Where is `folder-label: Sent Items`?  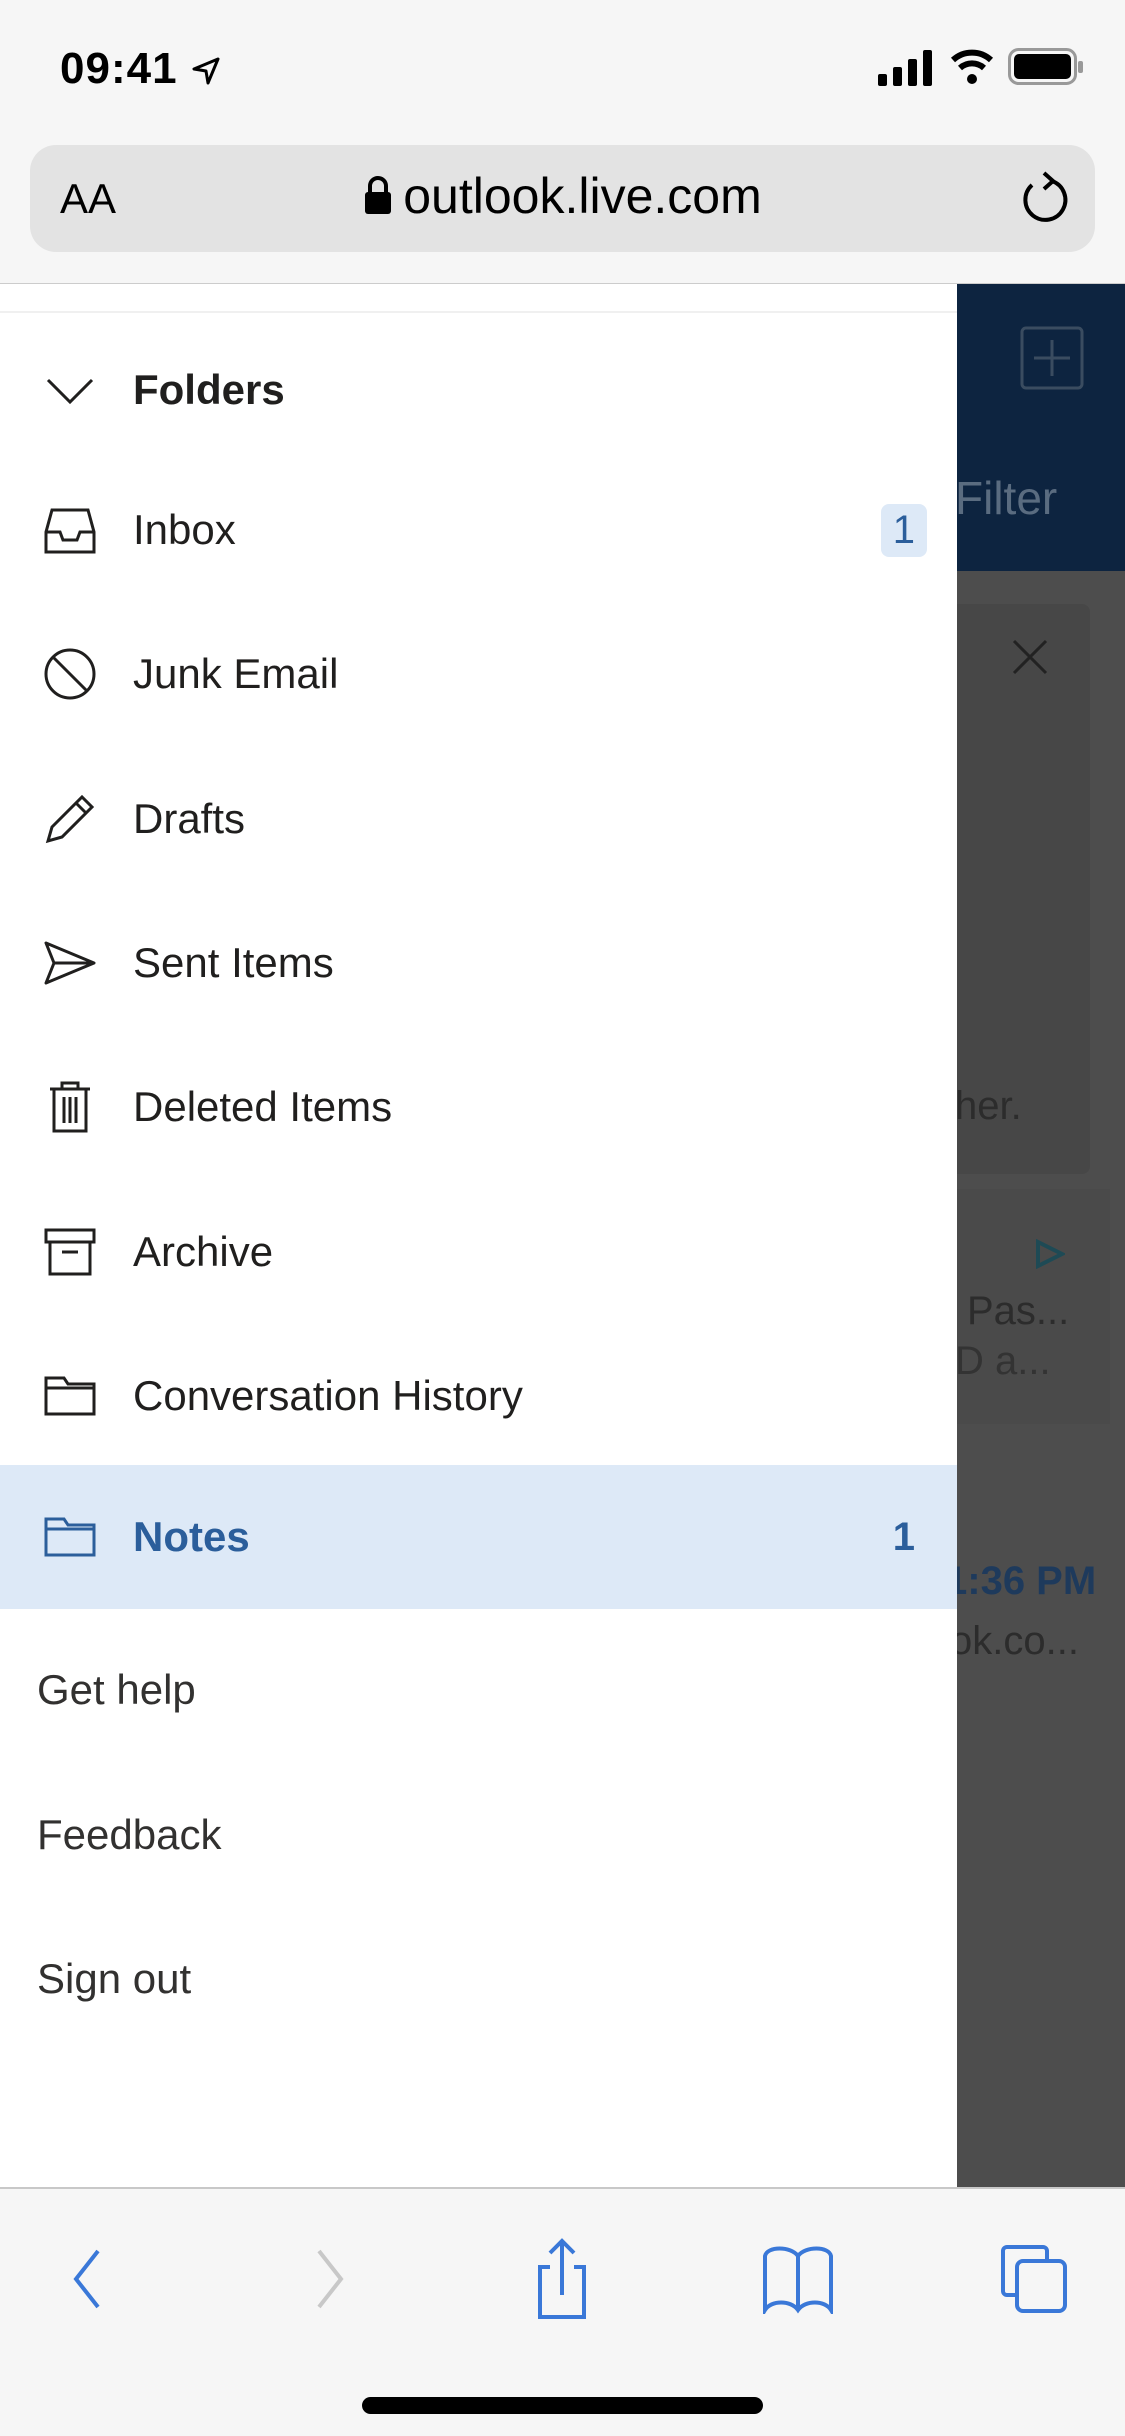
folder-label: Sent Items is located at coordinates (233, 962).